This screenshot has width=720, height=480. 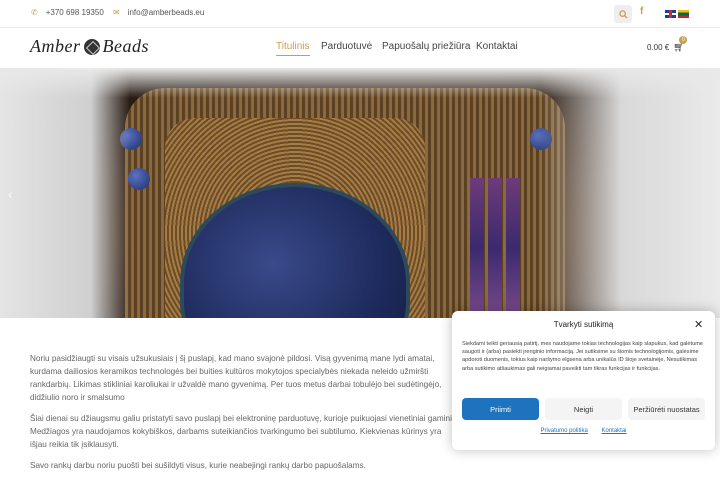 What do you see at coordinates (614, 431) in the screenshot?
I see `contacts-link: Kontaktai` at bounding box center [614, 431].